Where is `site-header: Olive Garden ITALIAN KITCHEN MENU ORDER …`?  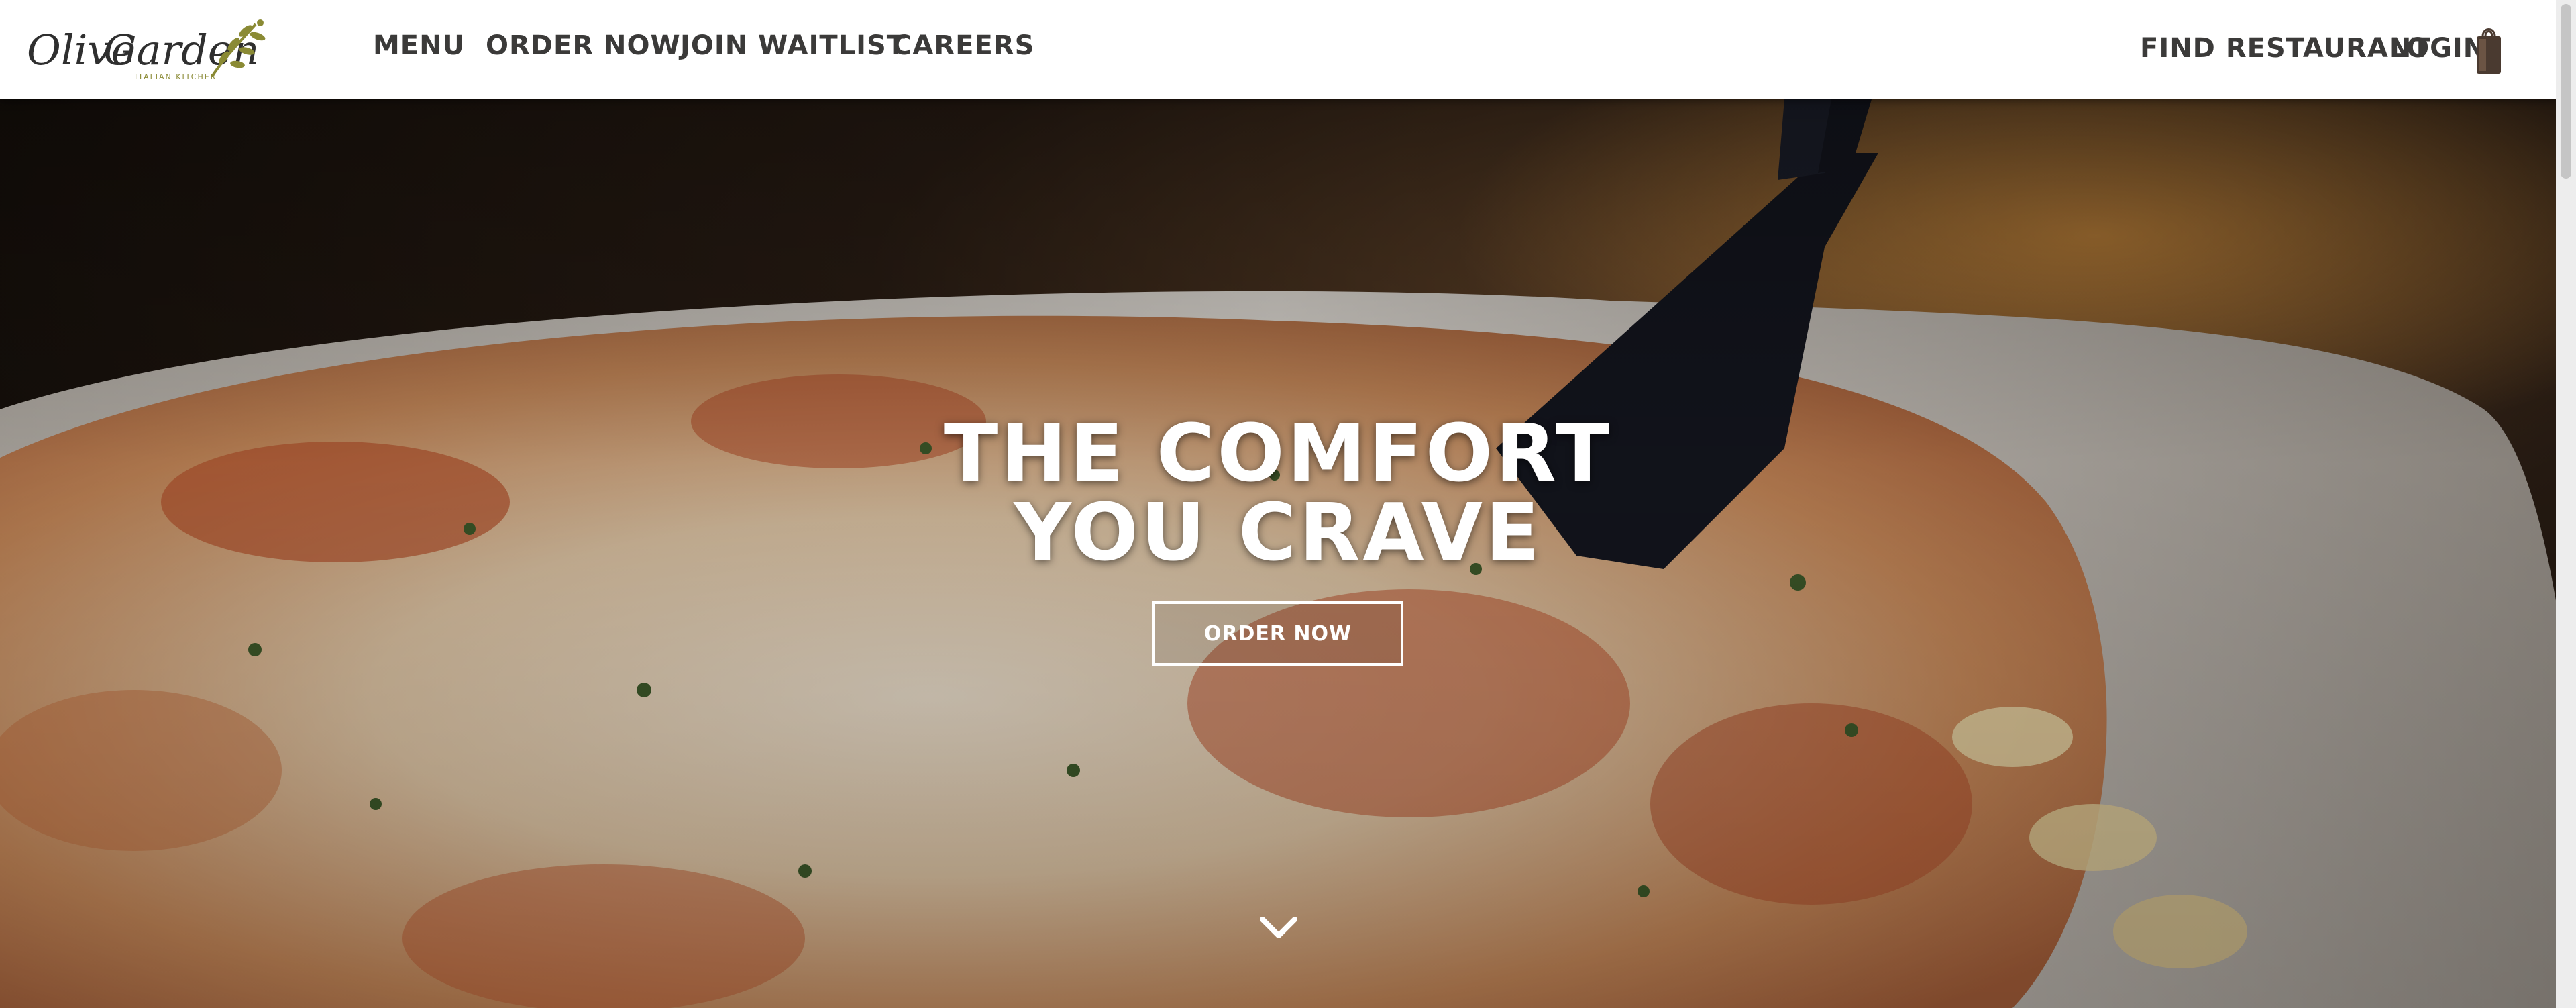 site-header: Olive Garden ITALIAN KITCHEN MENU ORDER … is located at coordinates (1278, 49).